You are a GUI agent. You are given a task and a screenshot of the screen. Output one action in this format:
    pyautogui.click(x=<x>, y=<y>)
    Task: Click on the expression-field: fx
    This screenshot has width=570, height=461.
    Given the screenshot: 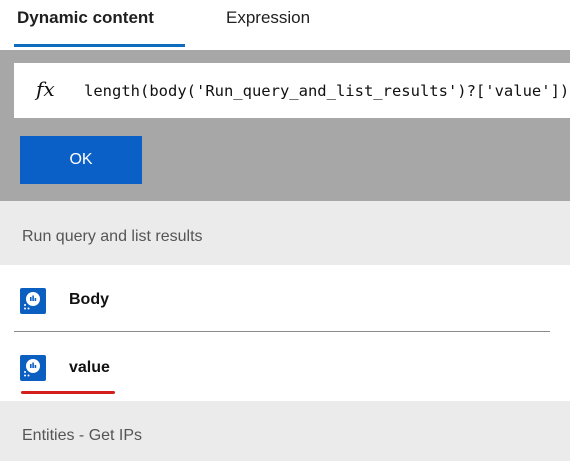 What is the action you would take?
    pyautogui.click(x=292, y=90)
    